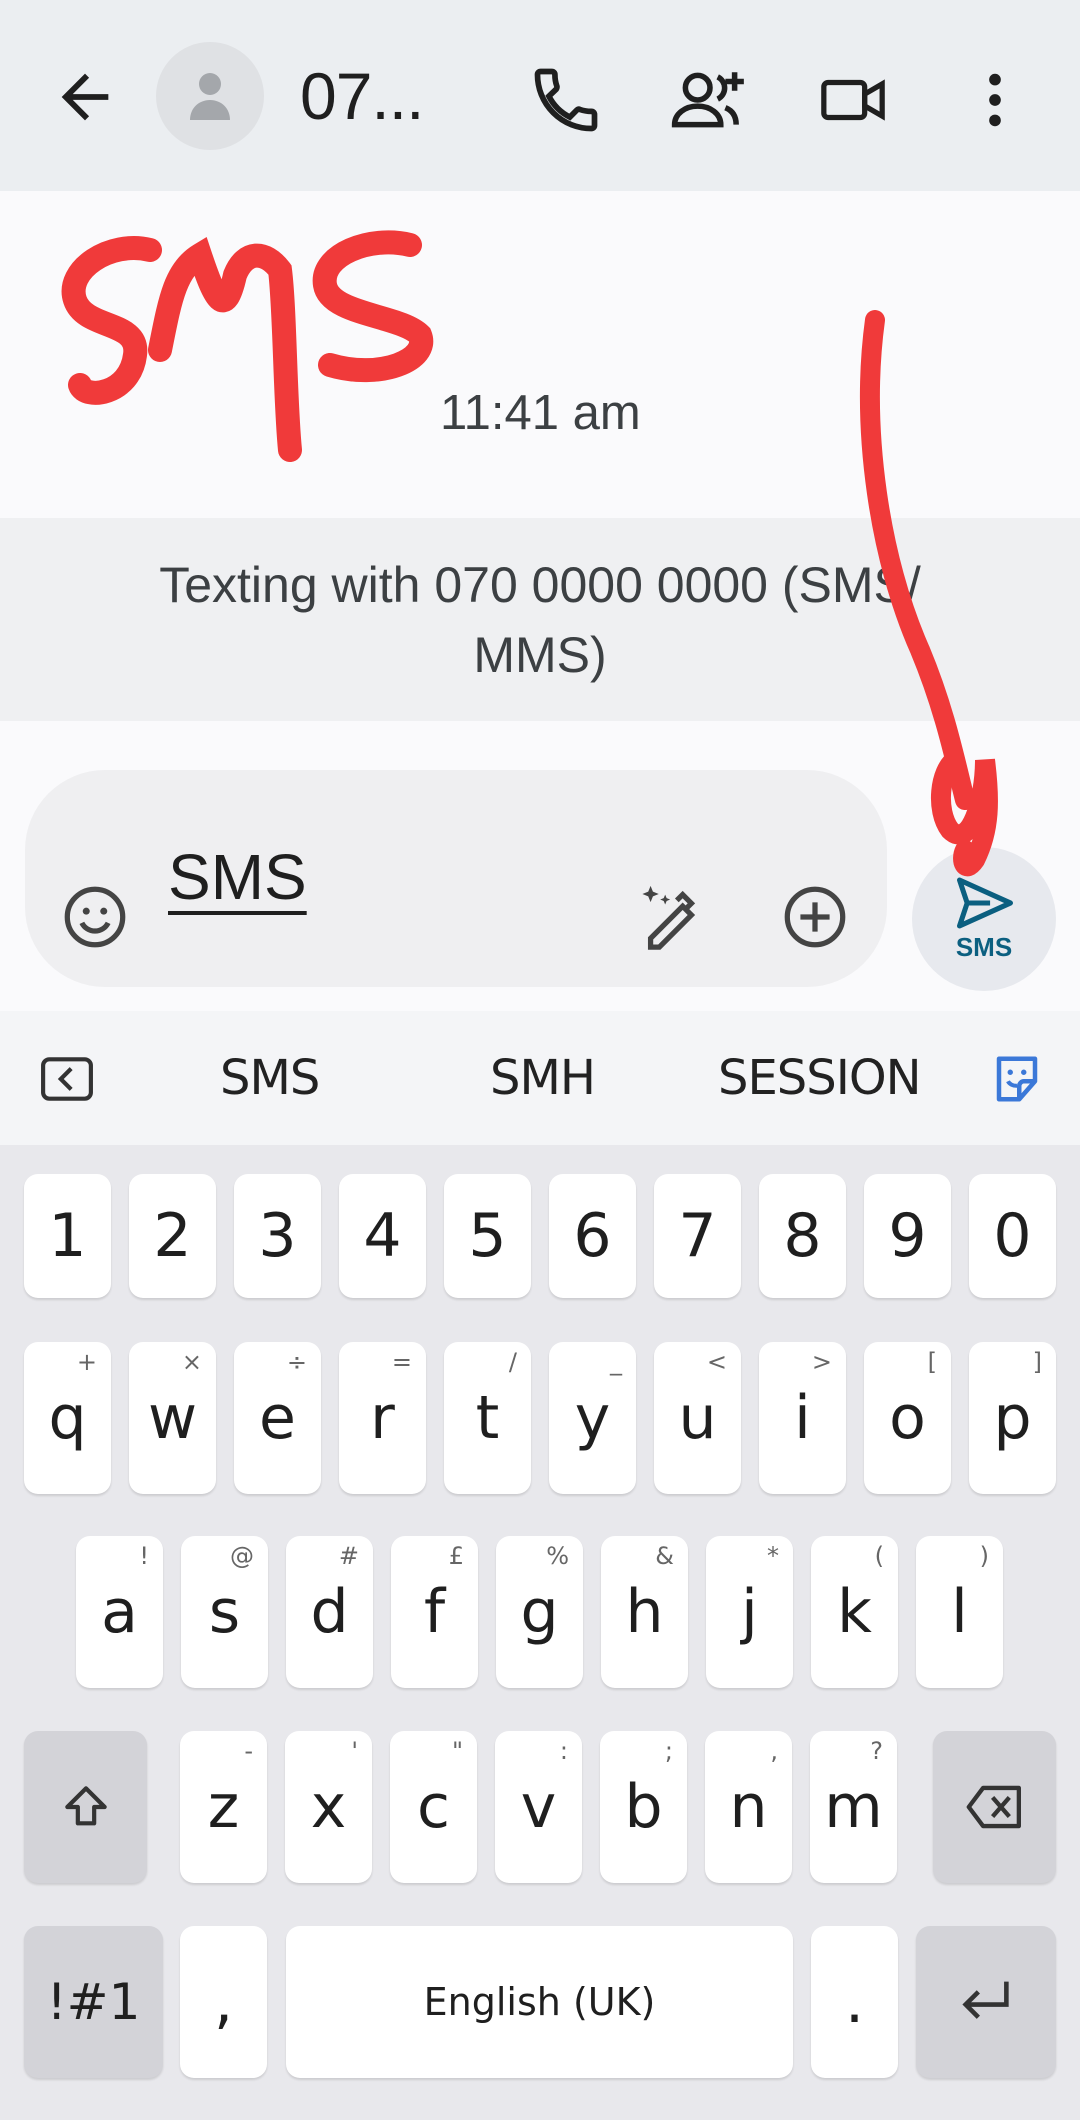 The height and width of the screenshot is (2120, 1080). I want to click on key-p-secondary: ], so click(1037, 1362).